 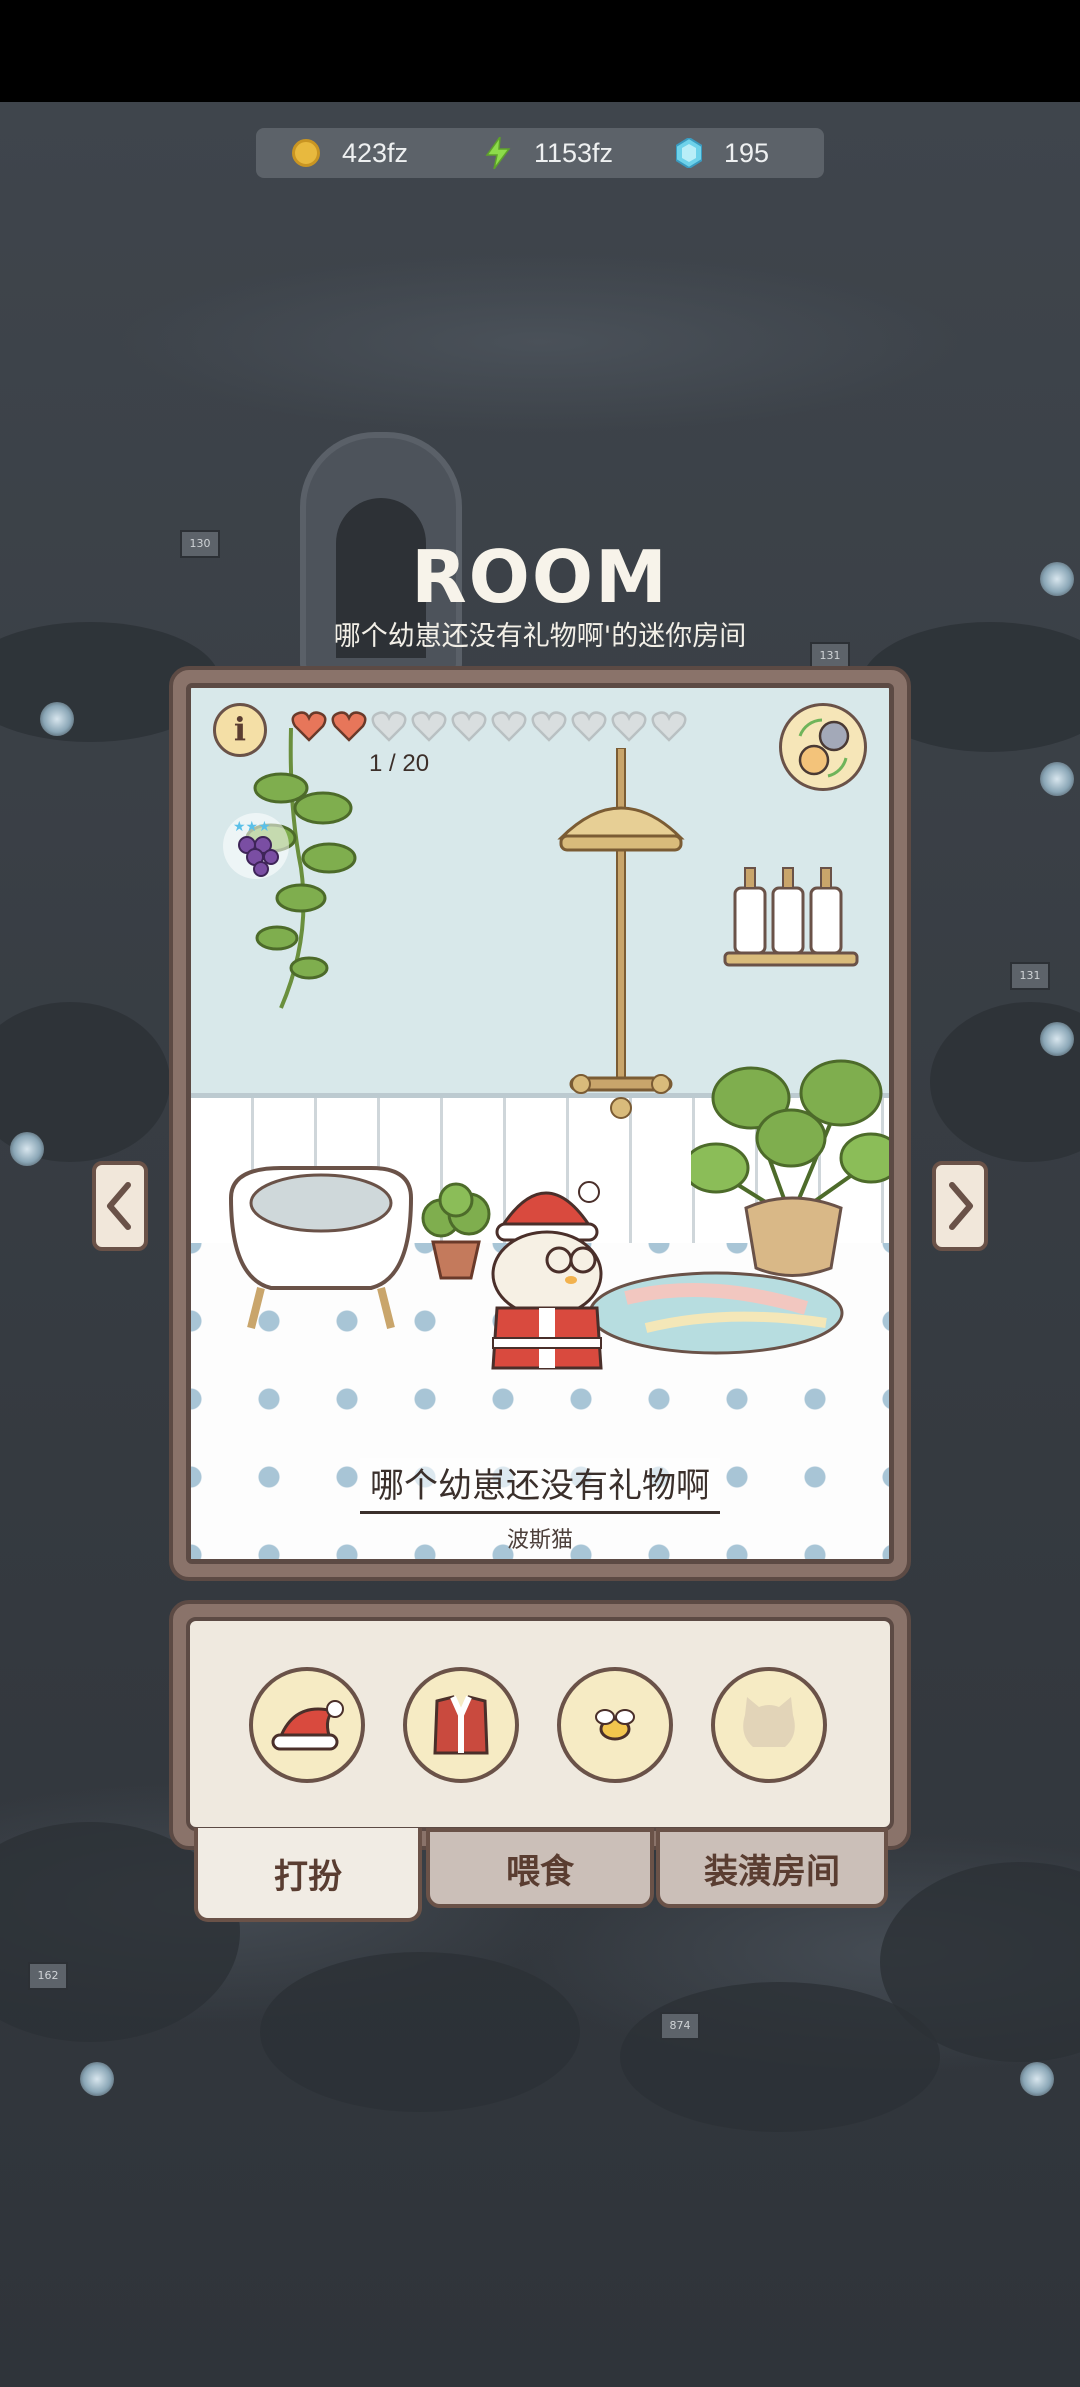 I want to click on energy-counter: 1153fz, so click(x=548, y=153).